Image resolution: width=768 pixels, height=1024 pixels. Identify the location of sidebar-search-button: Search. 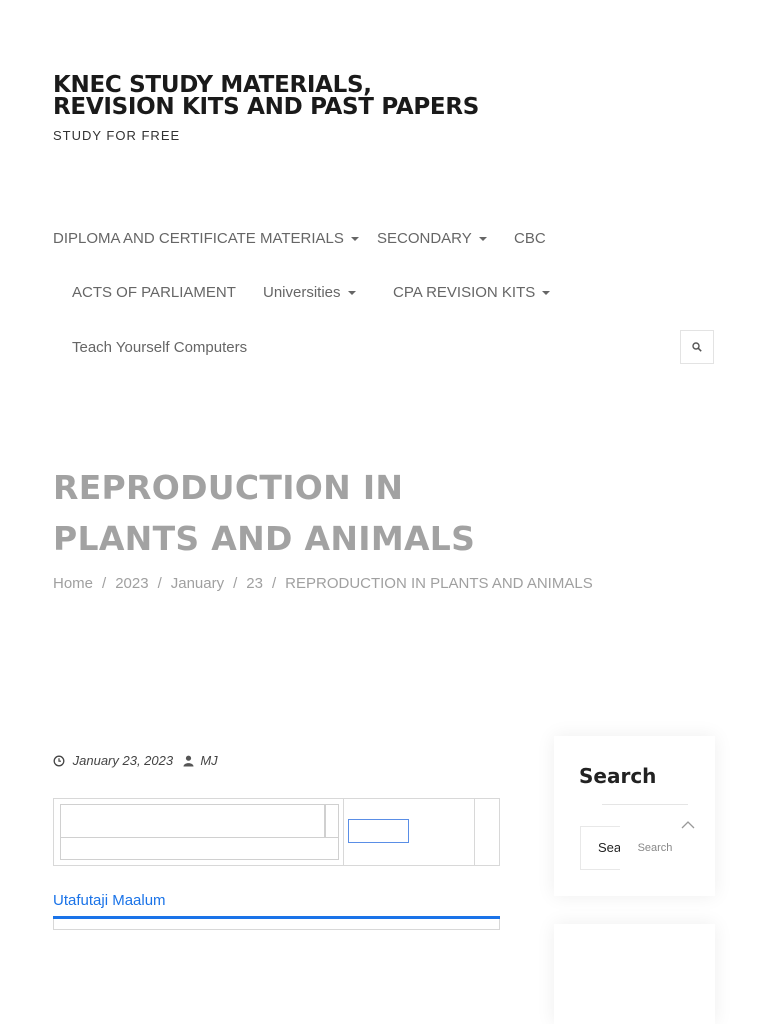
(655, 848).